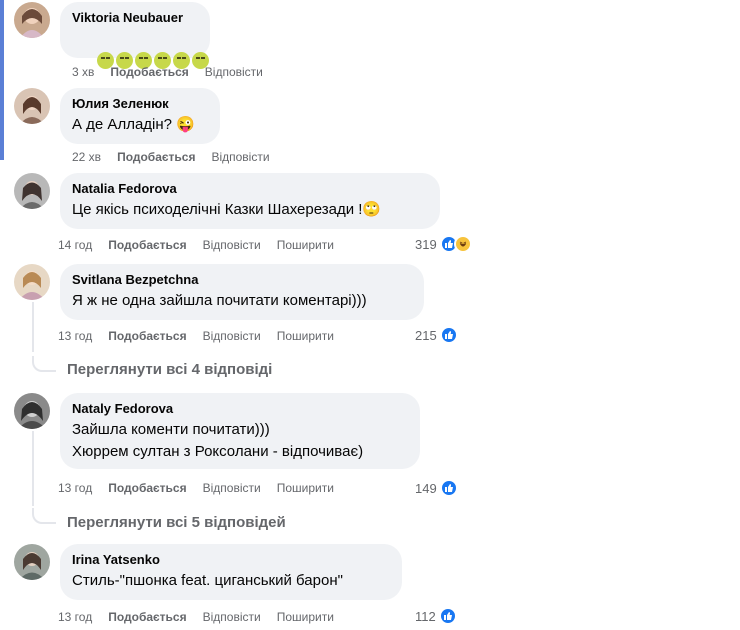 Image resolution: width=740 pixels, height=630 pixels. I want to click on comment-author: Юлия Зеленюк, so click(140, 104).